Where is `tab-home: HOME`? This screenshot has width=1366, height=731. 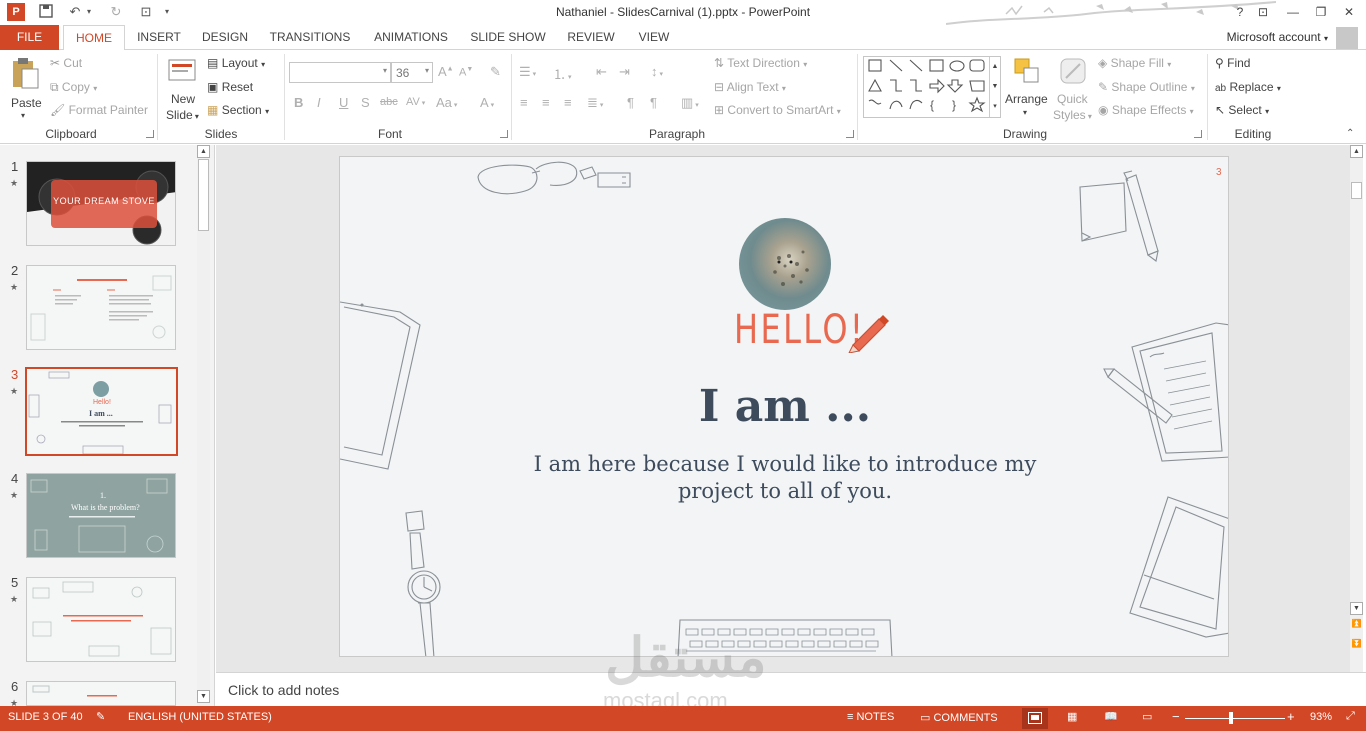 tab-home: HOME is located at coordinates (94, 38).